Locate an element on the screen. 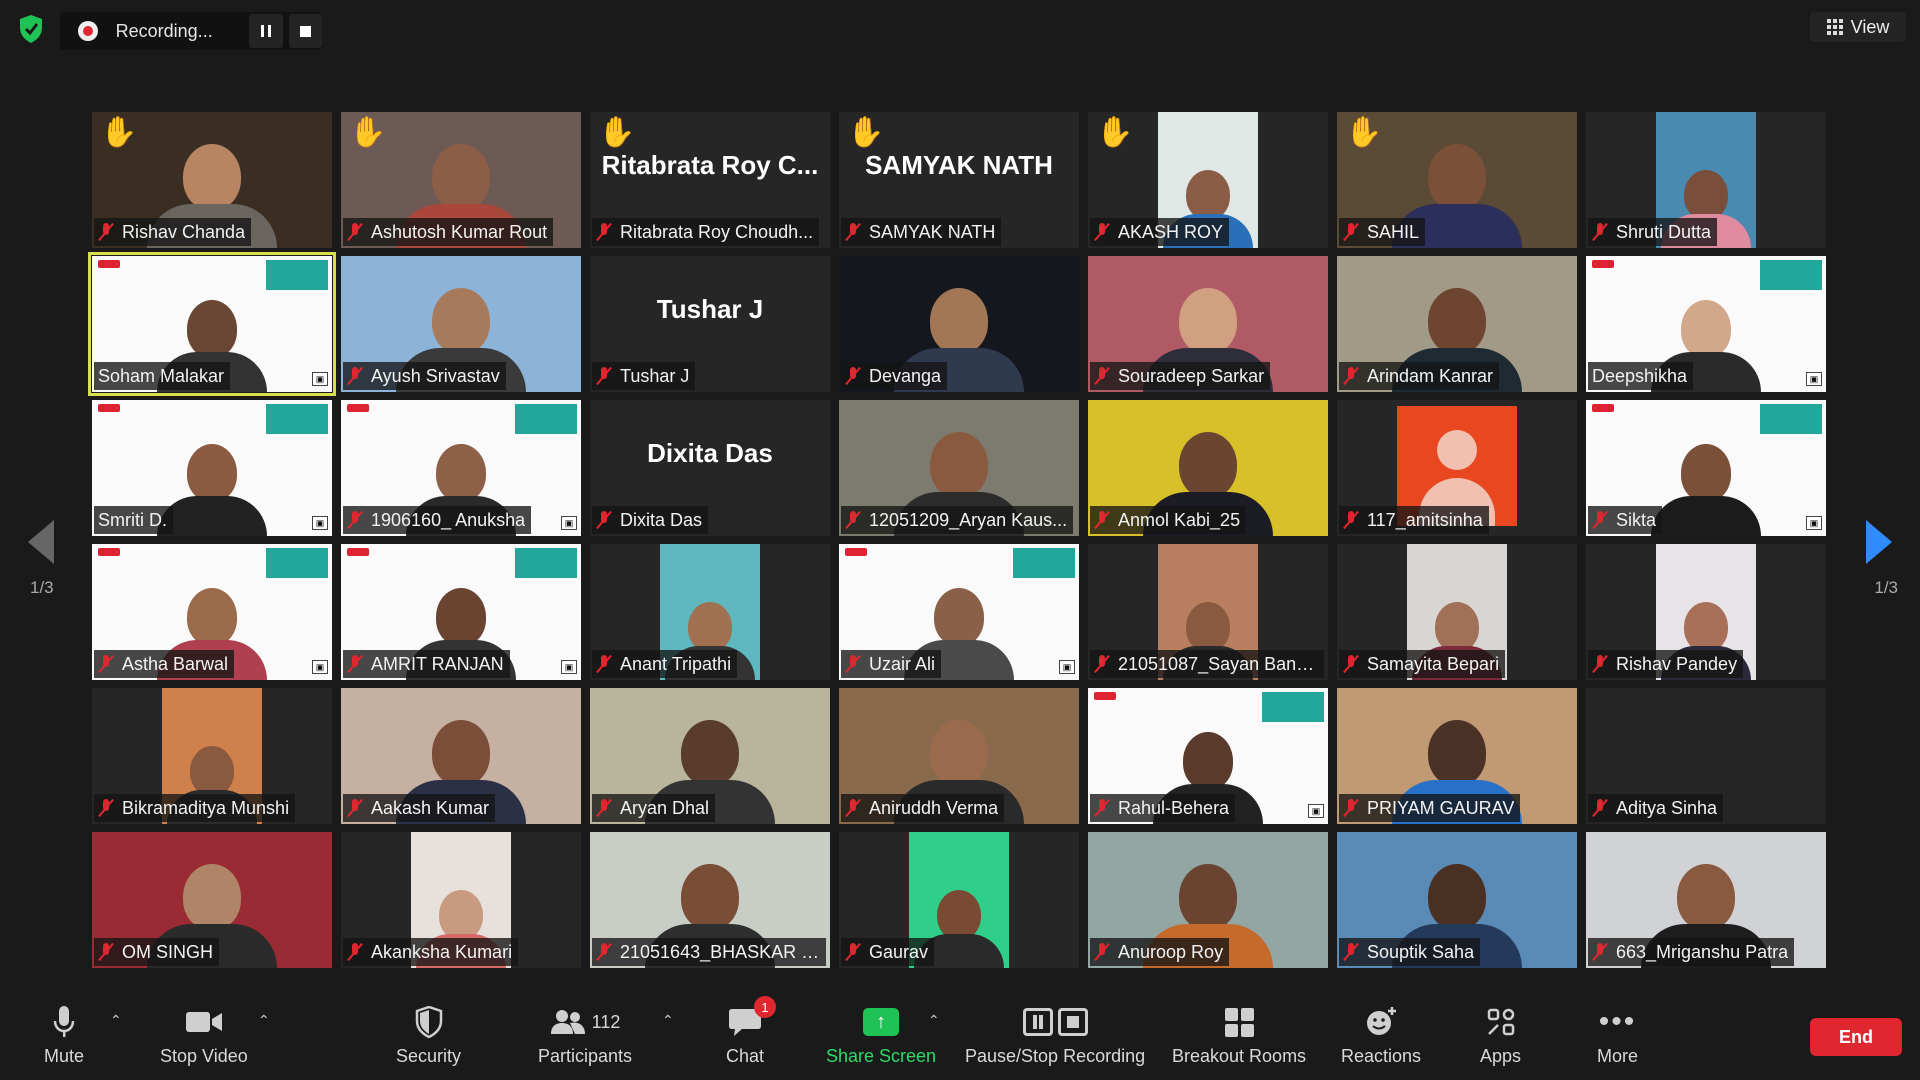 The width and height of the screenshot is (1920, 1080). participants-button: 112 Participants is located at coordinates (585, 1034).